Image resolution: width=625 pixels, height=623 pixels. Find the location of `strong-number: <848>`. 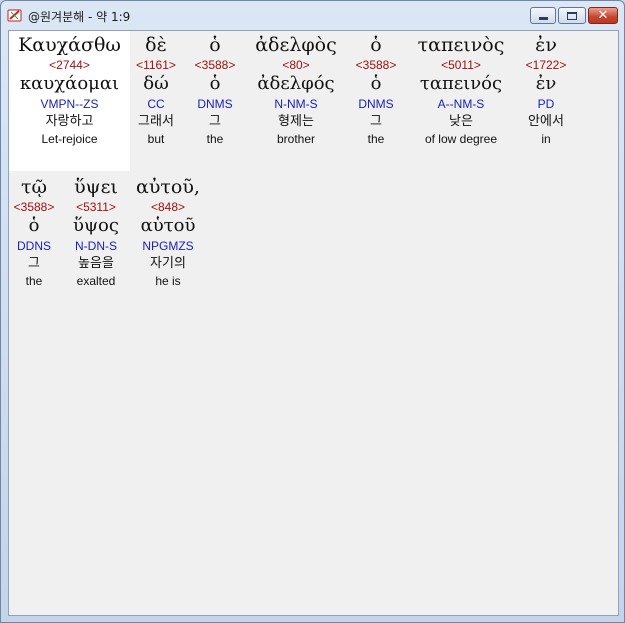

strong-number: <848> is located at coordinates (168, 207).